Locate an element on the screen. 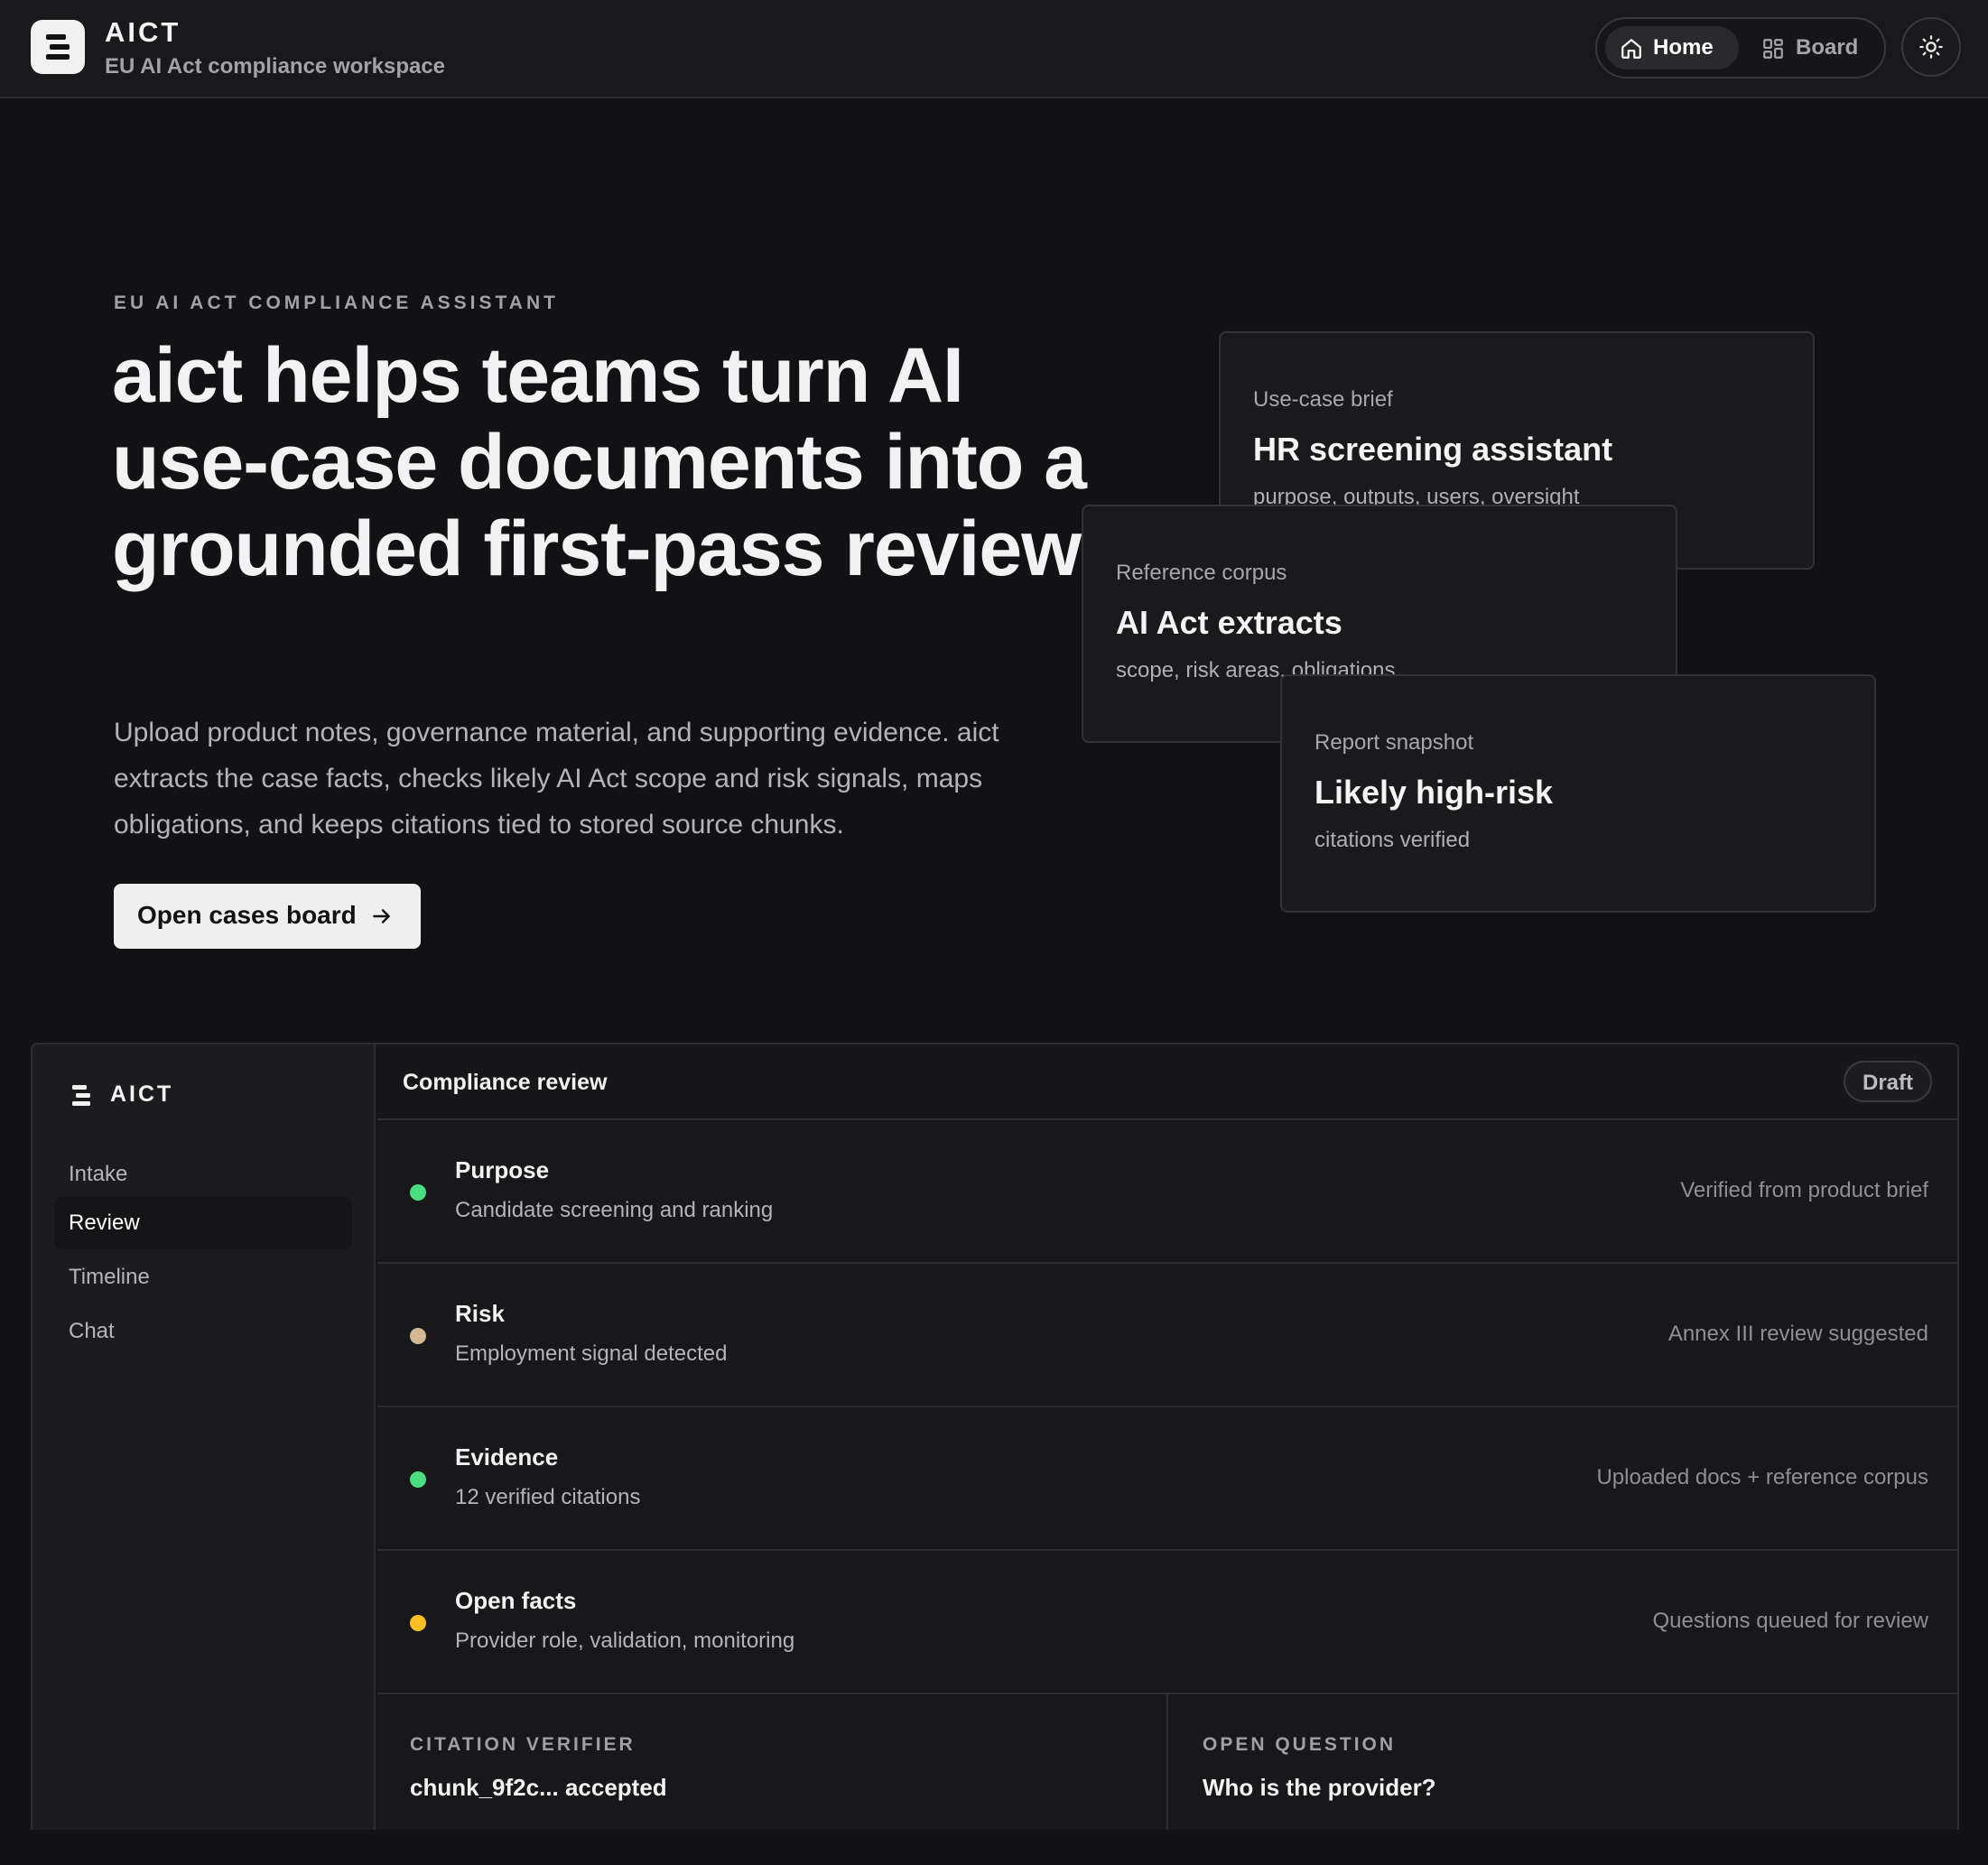 This screenshot has height=1865, width=1988. row-title: Risk is located at coordinates (480, 1313).